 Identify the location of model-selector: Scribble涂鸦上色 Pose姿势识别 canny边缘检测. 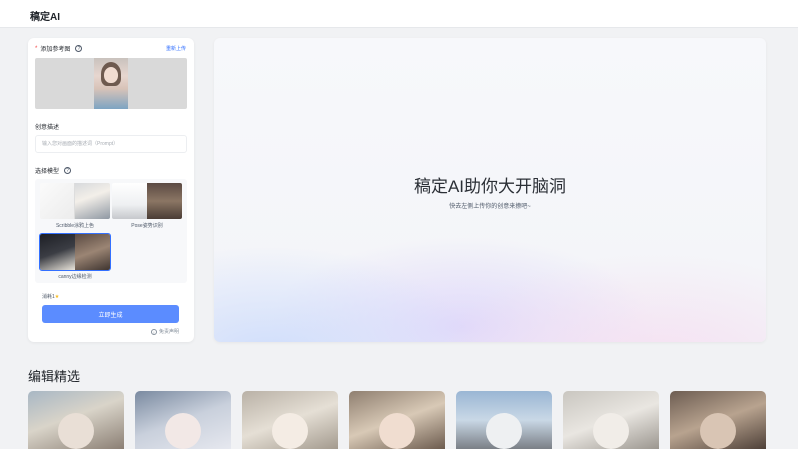
(111, 231).